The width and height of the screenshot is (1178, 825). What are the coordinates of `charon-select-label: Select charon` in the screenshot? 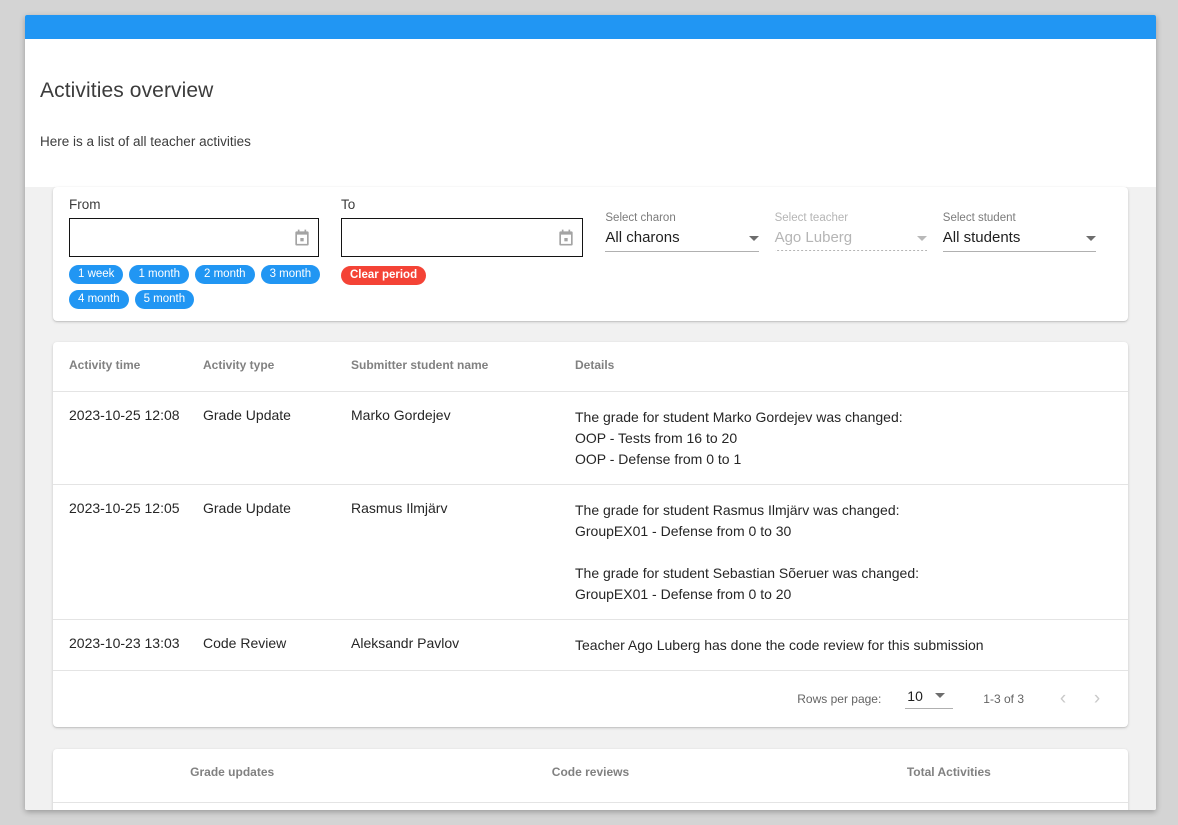 It's located at (640, 218).